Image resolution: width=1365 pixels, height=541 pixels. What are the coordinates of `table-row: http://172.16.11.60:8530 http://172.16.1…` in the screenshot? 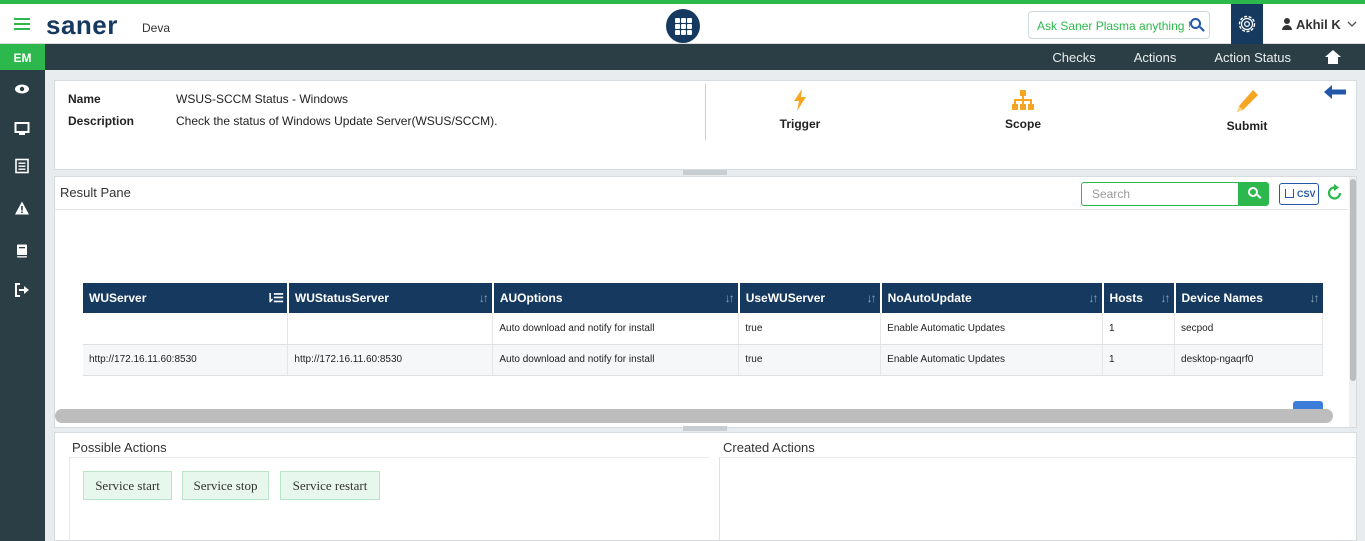 It's located at (703, 360).